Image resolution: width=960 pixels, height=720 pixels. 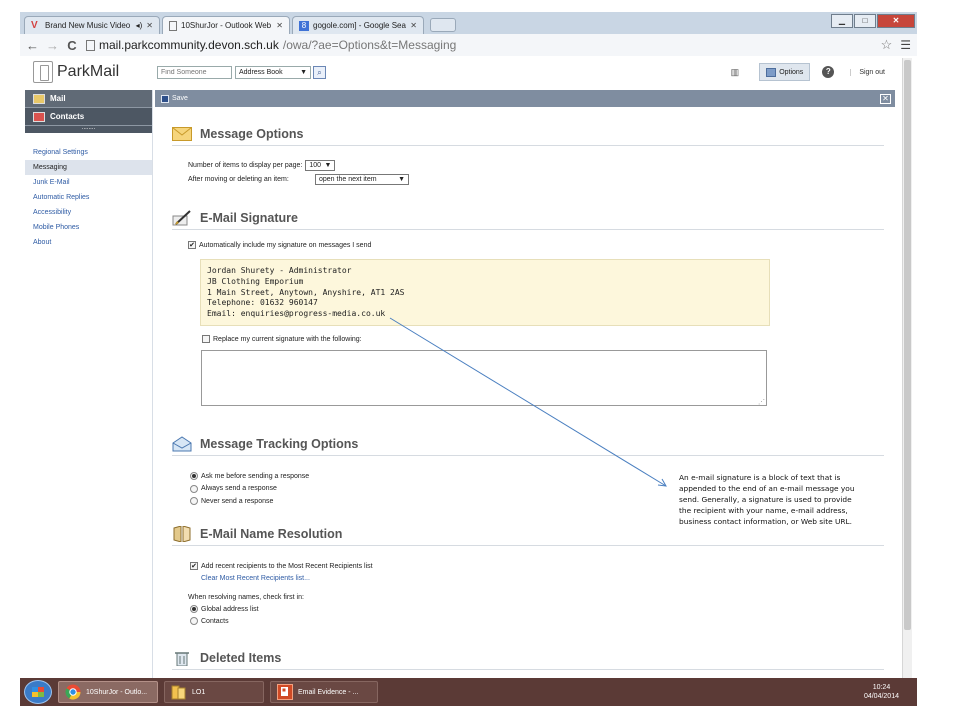 What do you see at coordinates (192, 245) in the screenshot?
I see `auto-include-checkbox: ✔` at bounding box center [192, 245].